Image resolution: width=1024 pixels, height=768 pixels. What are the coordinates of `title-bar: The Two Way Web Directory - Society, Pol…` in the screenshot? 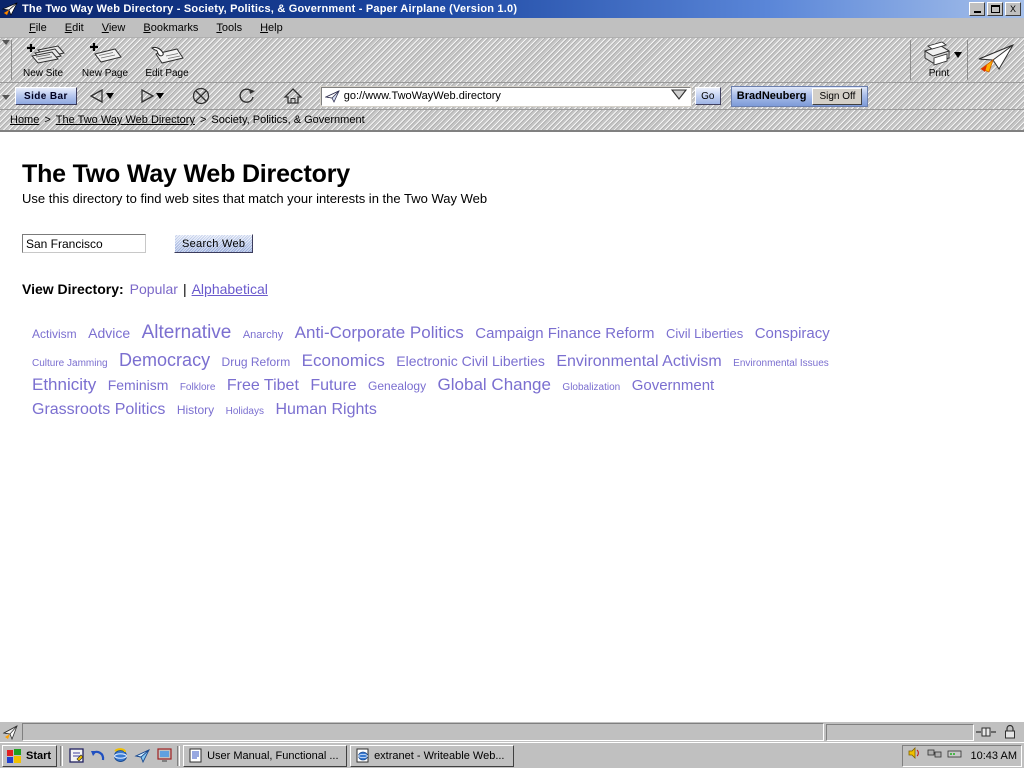 It's located at (512, 9).